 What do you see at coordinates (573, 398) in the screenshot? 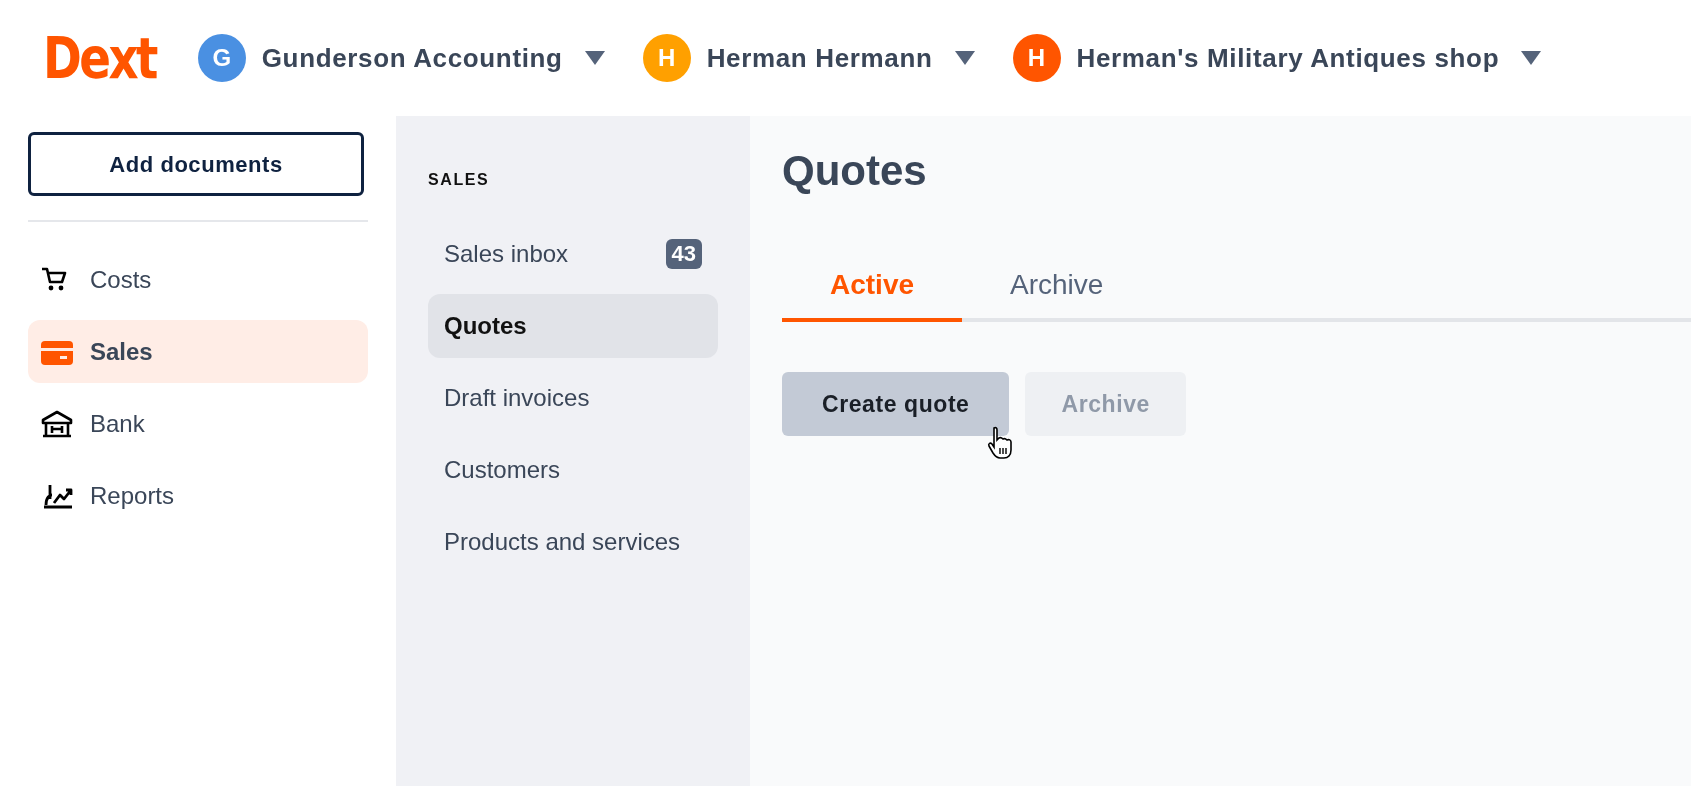
I see `subnav-item: Draft invoices` at bounding box center [573, 398].